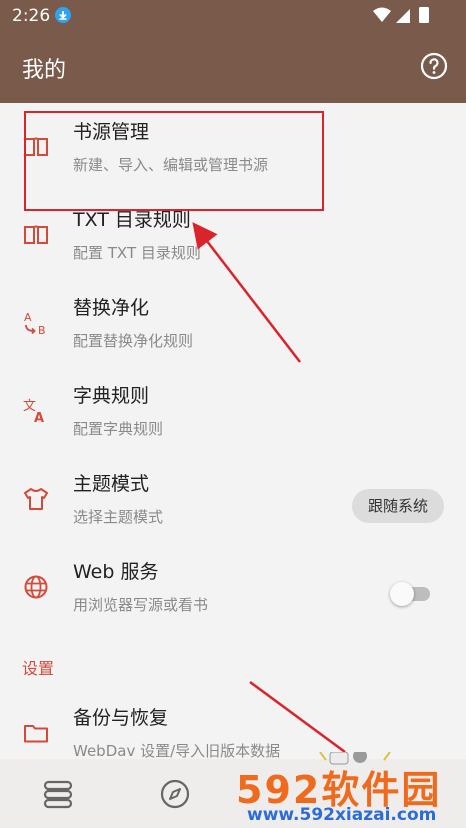 This screenshot has width=466, height=828. What do you see at coordinates (175, 794) in the screenshot?
I see `compass-icon` at bounding box center [175, 794].